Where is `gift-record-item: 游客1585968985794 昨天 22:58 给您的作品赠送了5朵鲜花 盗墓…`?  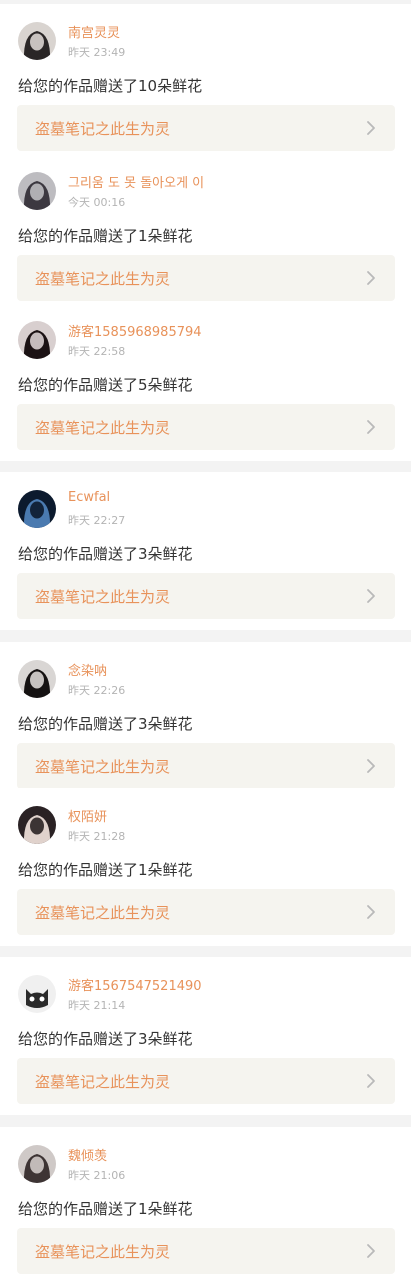
gift-record-item: 游客1585968985794 昨天 22:58 给您的作品赠送了5朵鲜花 盗墓… is located at coordinates (205, 382).